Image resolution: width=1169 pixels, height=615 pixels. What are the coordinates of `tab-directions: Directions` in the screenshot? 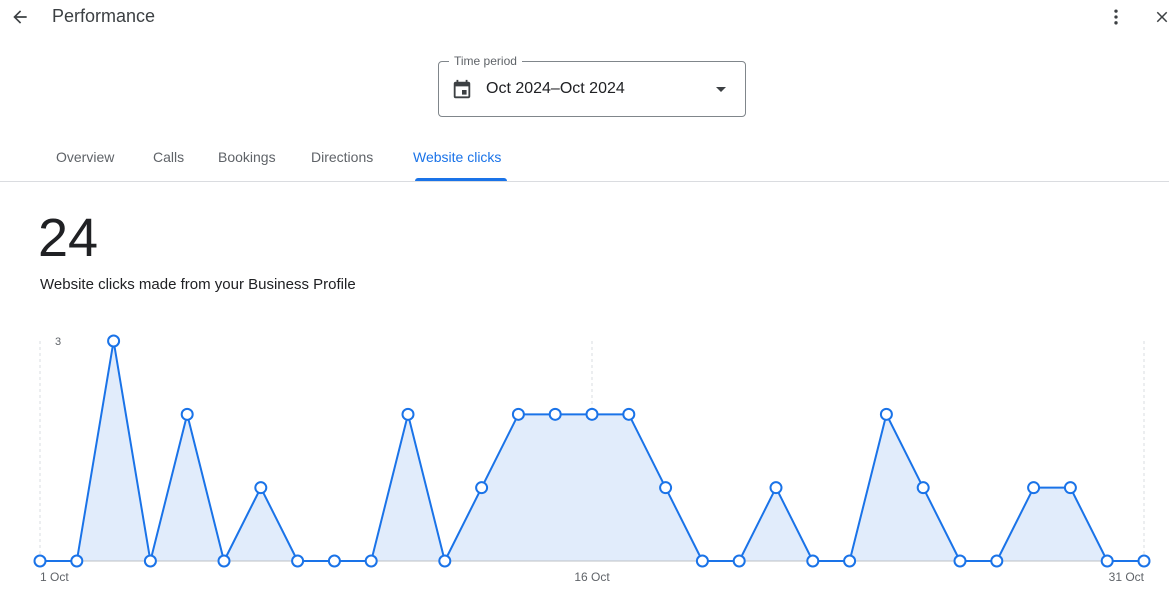 It's located at (342, 157).